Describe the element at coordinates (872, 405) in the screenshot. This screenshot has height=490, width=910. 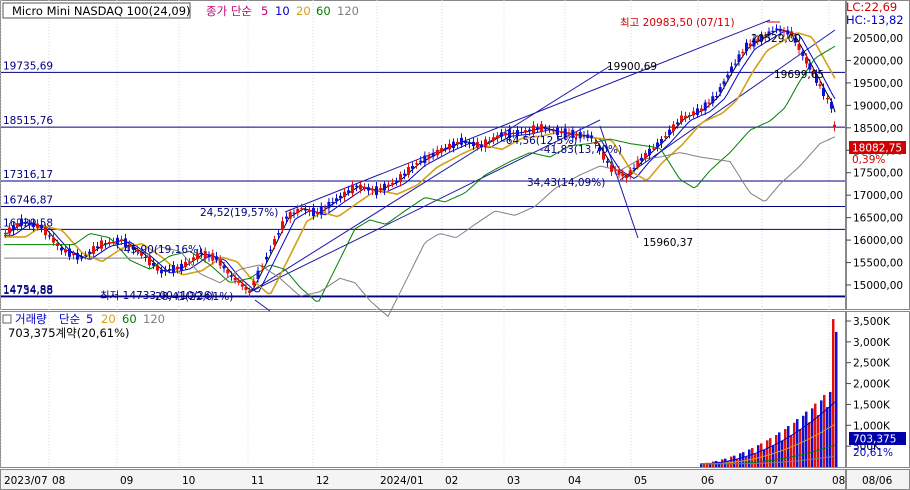
I see `volume-tick-label: 1,500K` at that location.